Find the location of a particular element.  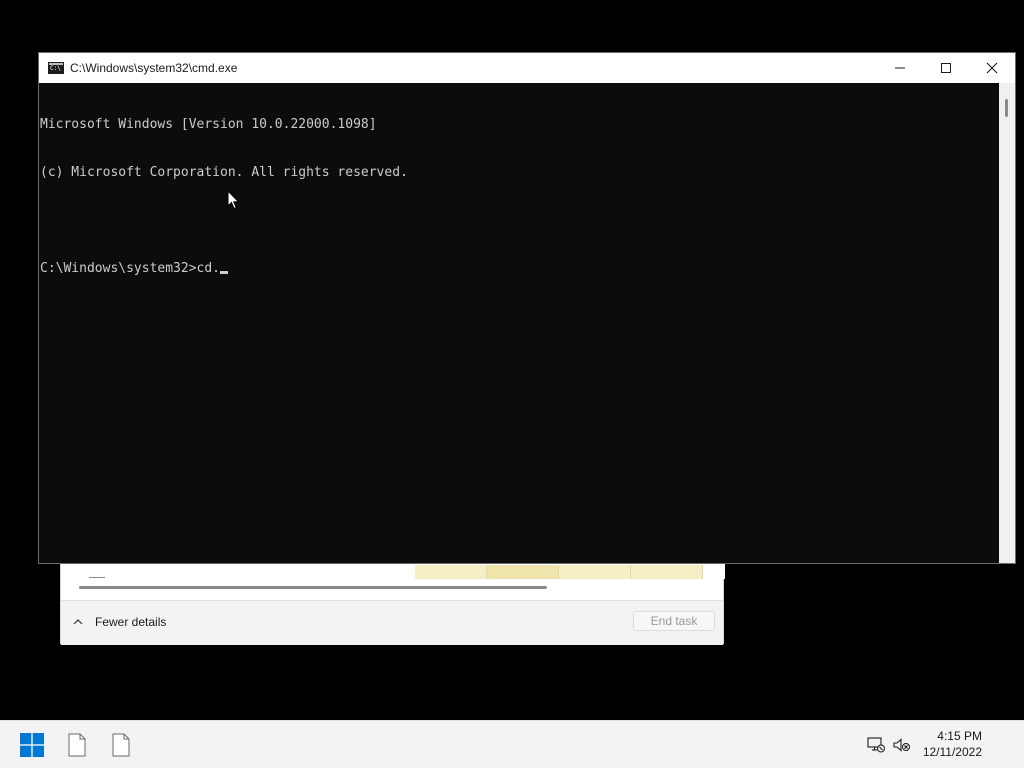

task-manager-horizontal-scrollbar is located at coordinates (313, 587).